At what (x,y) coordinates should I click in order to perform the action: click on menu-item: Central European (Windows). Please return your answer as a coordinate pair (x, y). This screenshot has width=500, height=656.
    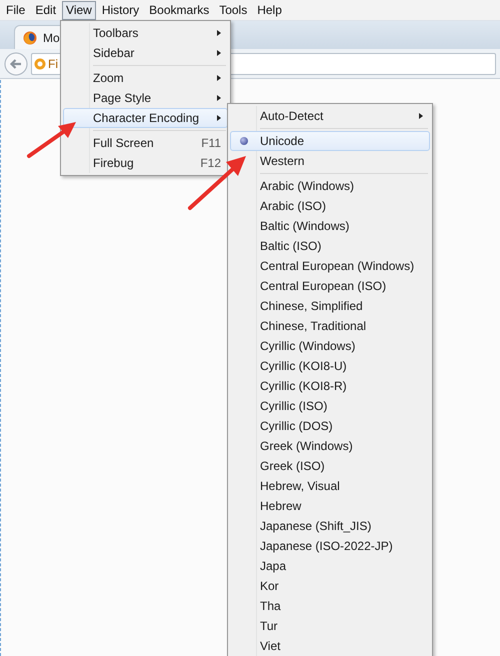
    Looking at the image, I should click on (330, 266).